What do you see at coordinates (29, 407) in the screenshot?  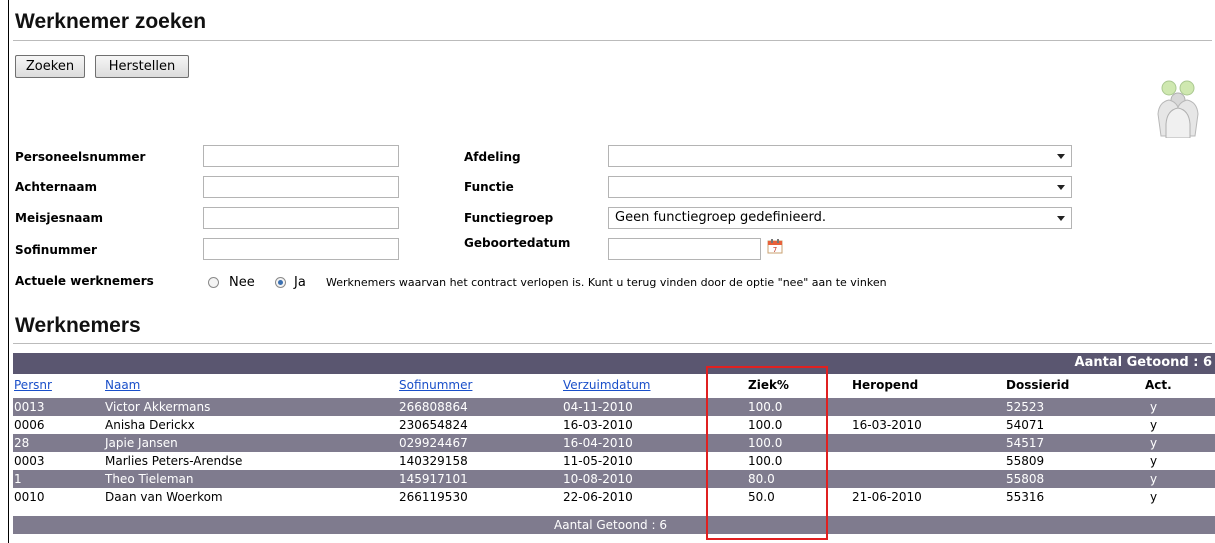 I see `cell-persnr: 0013` at bounding box center [29, 407].